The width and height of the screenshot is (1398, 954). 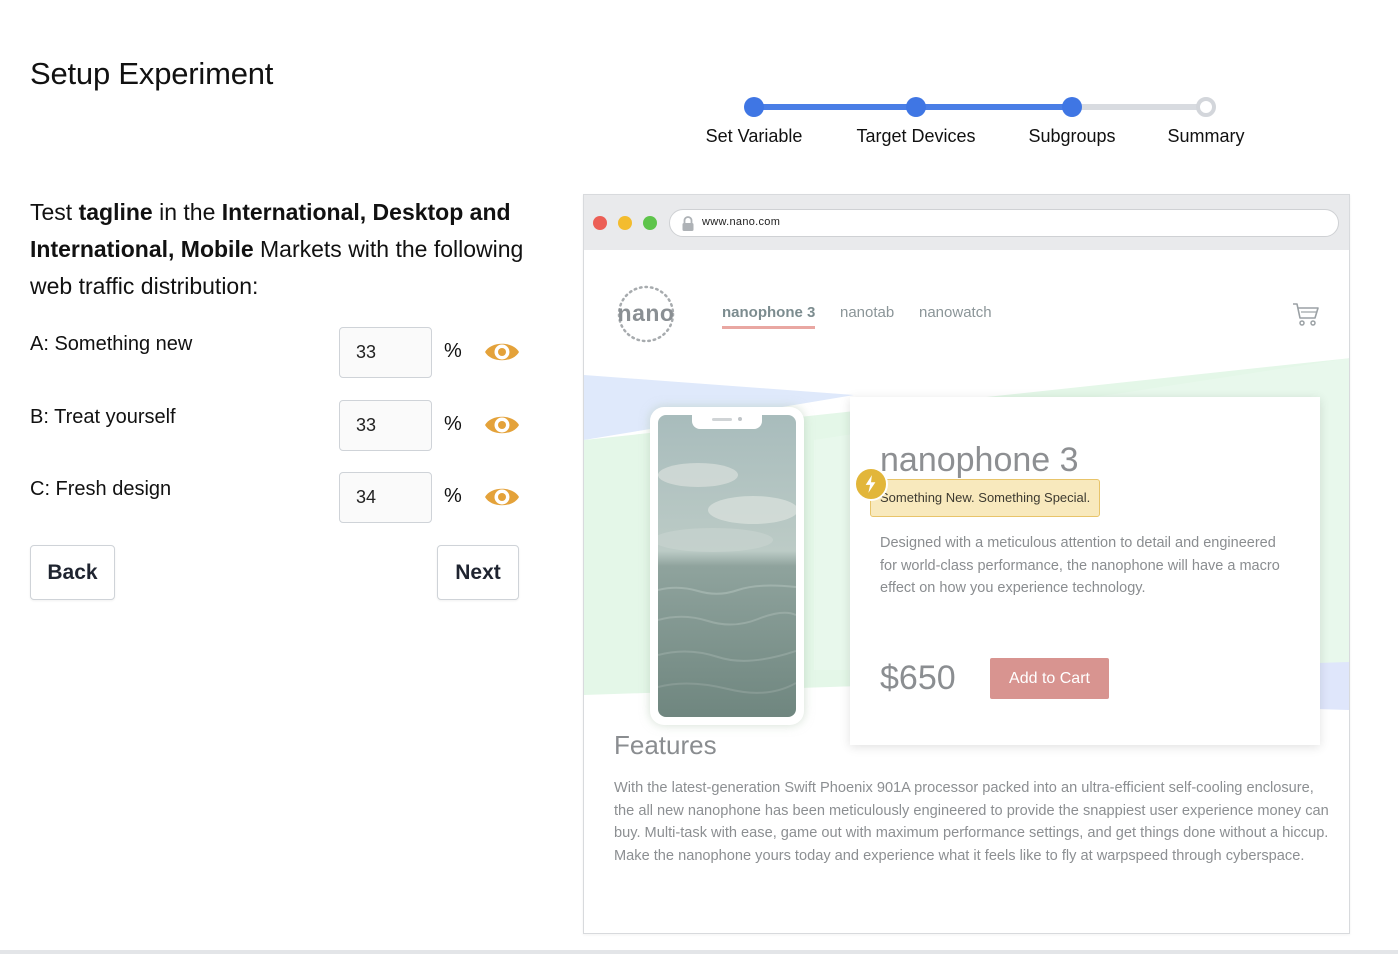 I want to click on back-button: Back, so click(x=72, y=572).